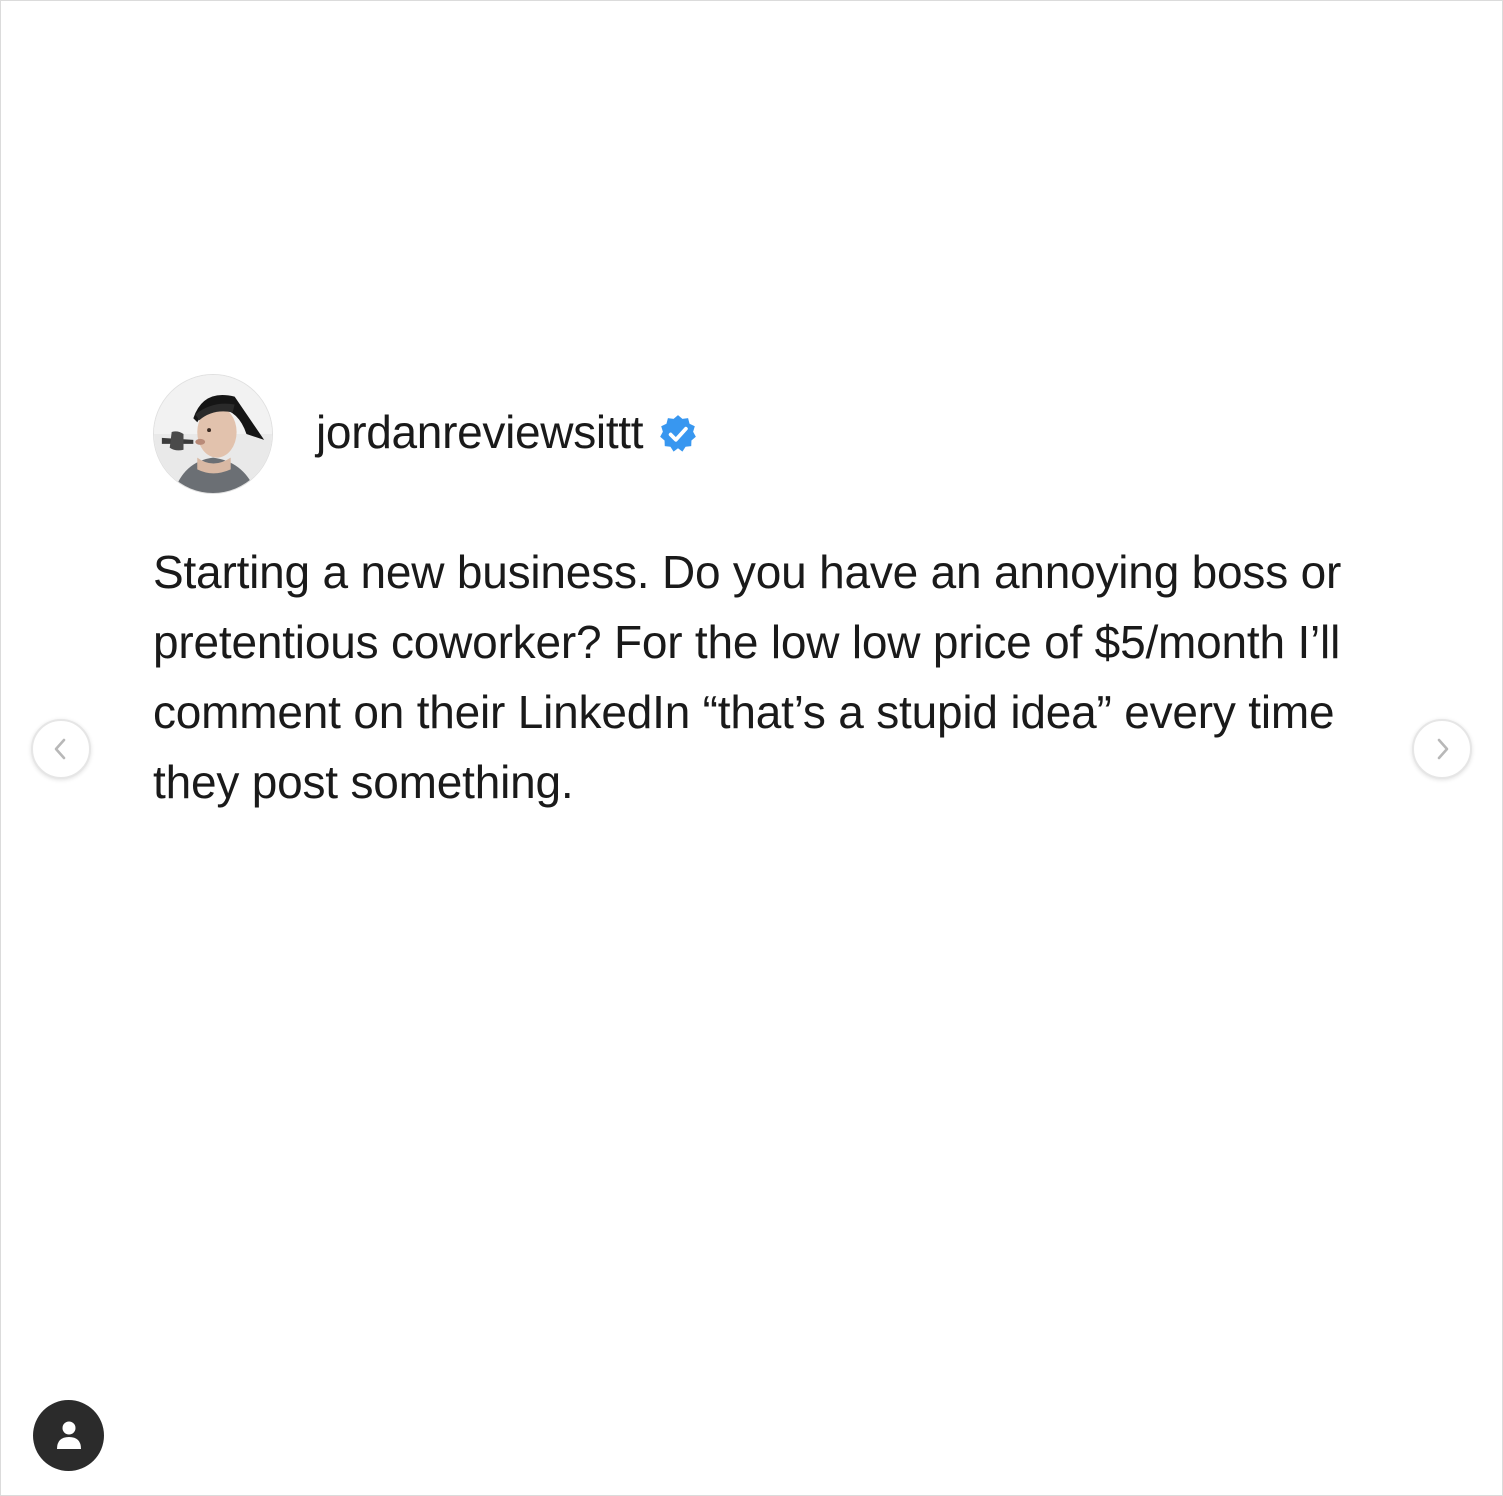 This screenshot has width=1503, height=1496. I want to click on chevron-left-icon, so click(60, 749).